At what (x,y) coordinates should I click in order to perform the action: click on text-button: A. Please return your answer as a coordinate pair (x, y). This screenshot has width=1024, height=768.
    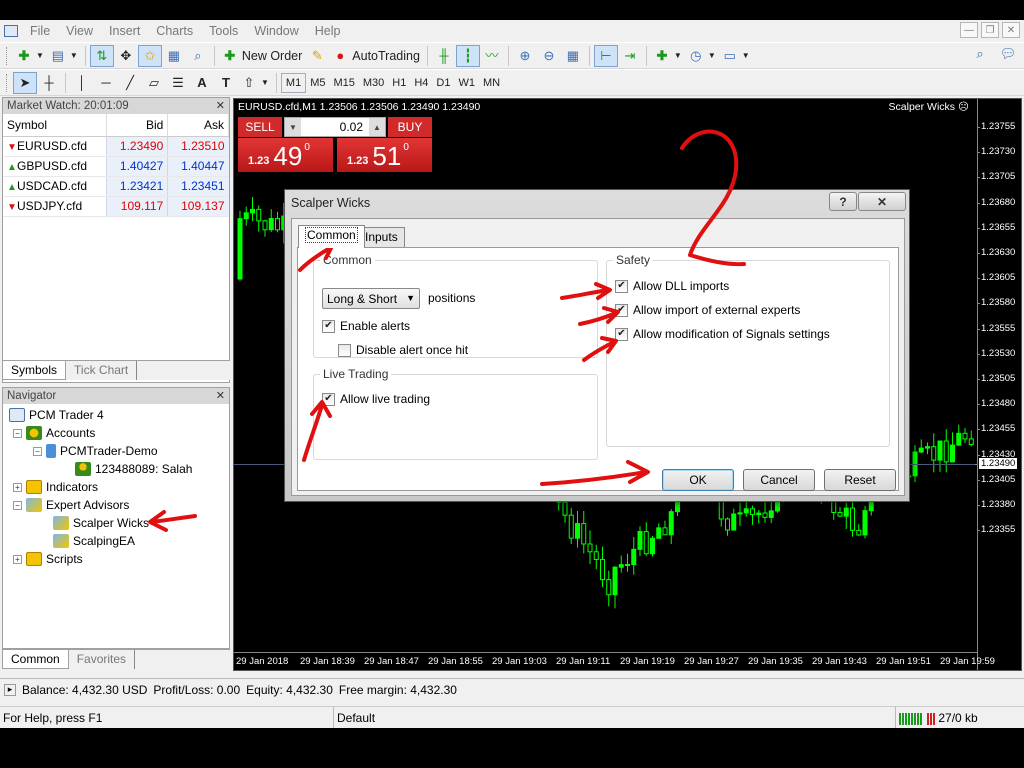
    Looking at the image, I should click on (202, 83).